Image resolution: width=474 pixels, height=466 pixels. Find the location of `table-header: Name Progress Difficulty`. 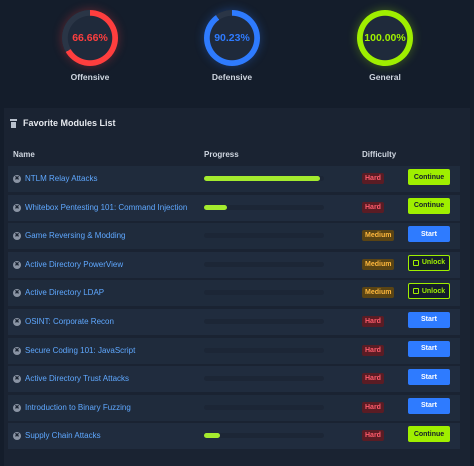

table-header: Name Progress Difficulty is located at coordinates (237, 155).